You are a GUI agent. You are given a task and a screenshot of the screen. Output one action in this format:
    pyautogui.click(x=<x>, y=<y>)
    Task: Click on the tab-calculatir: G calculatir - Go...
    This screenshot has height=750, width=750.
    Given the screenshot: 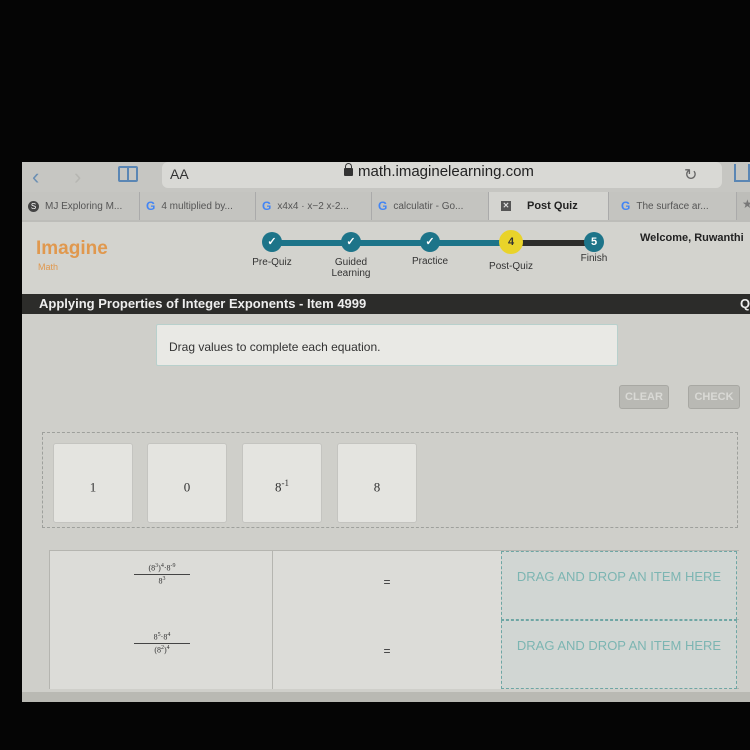 What is the action you would take?
    pyautogui.click(x=430, y=206)
    